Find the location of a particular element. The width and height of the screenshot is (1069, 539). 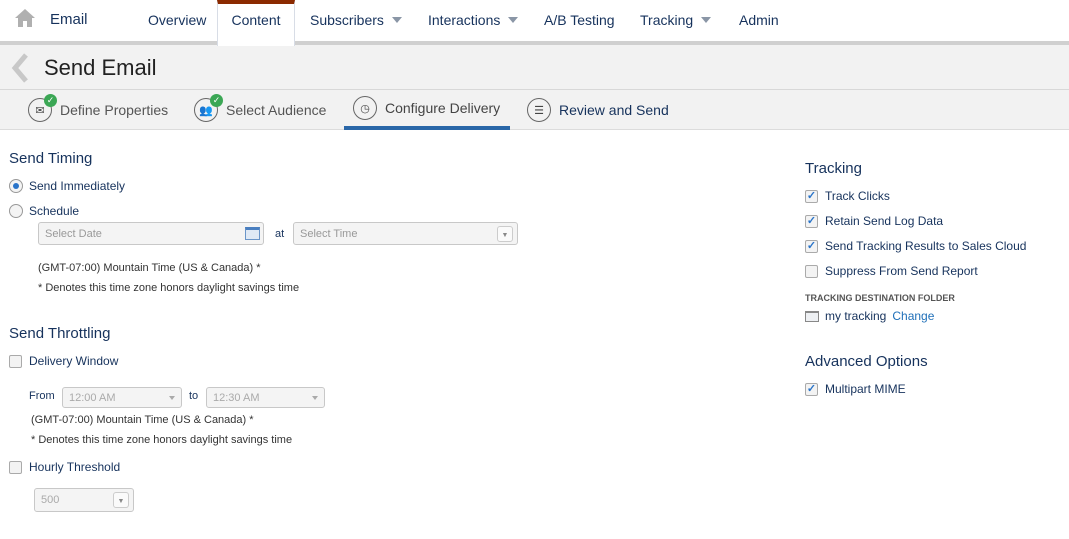

page-header: Send Email is located at coordinates (534, 67).